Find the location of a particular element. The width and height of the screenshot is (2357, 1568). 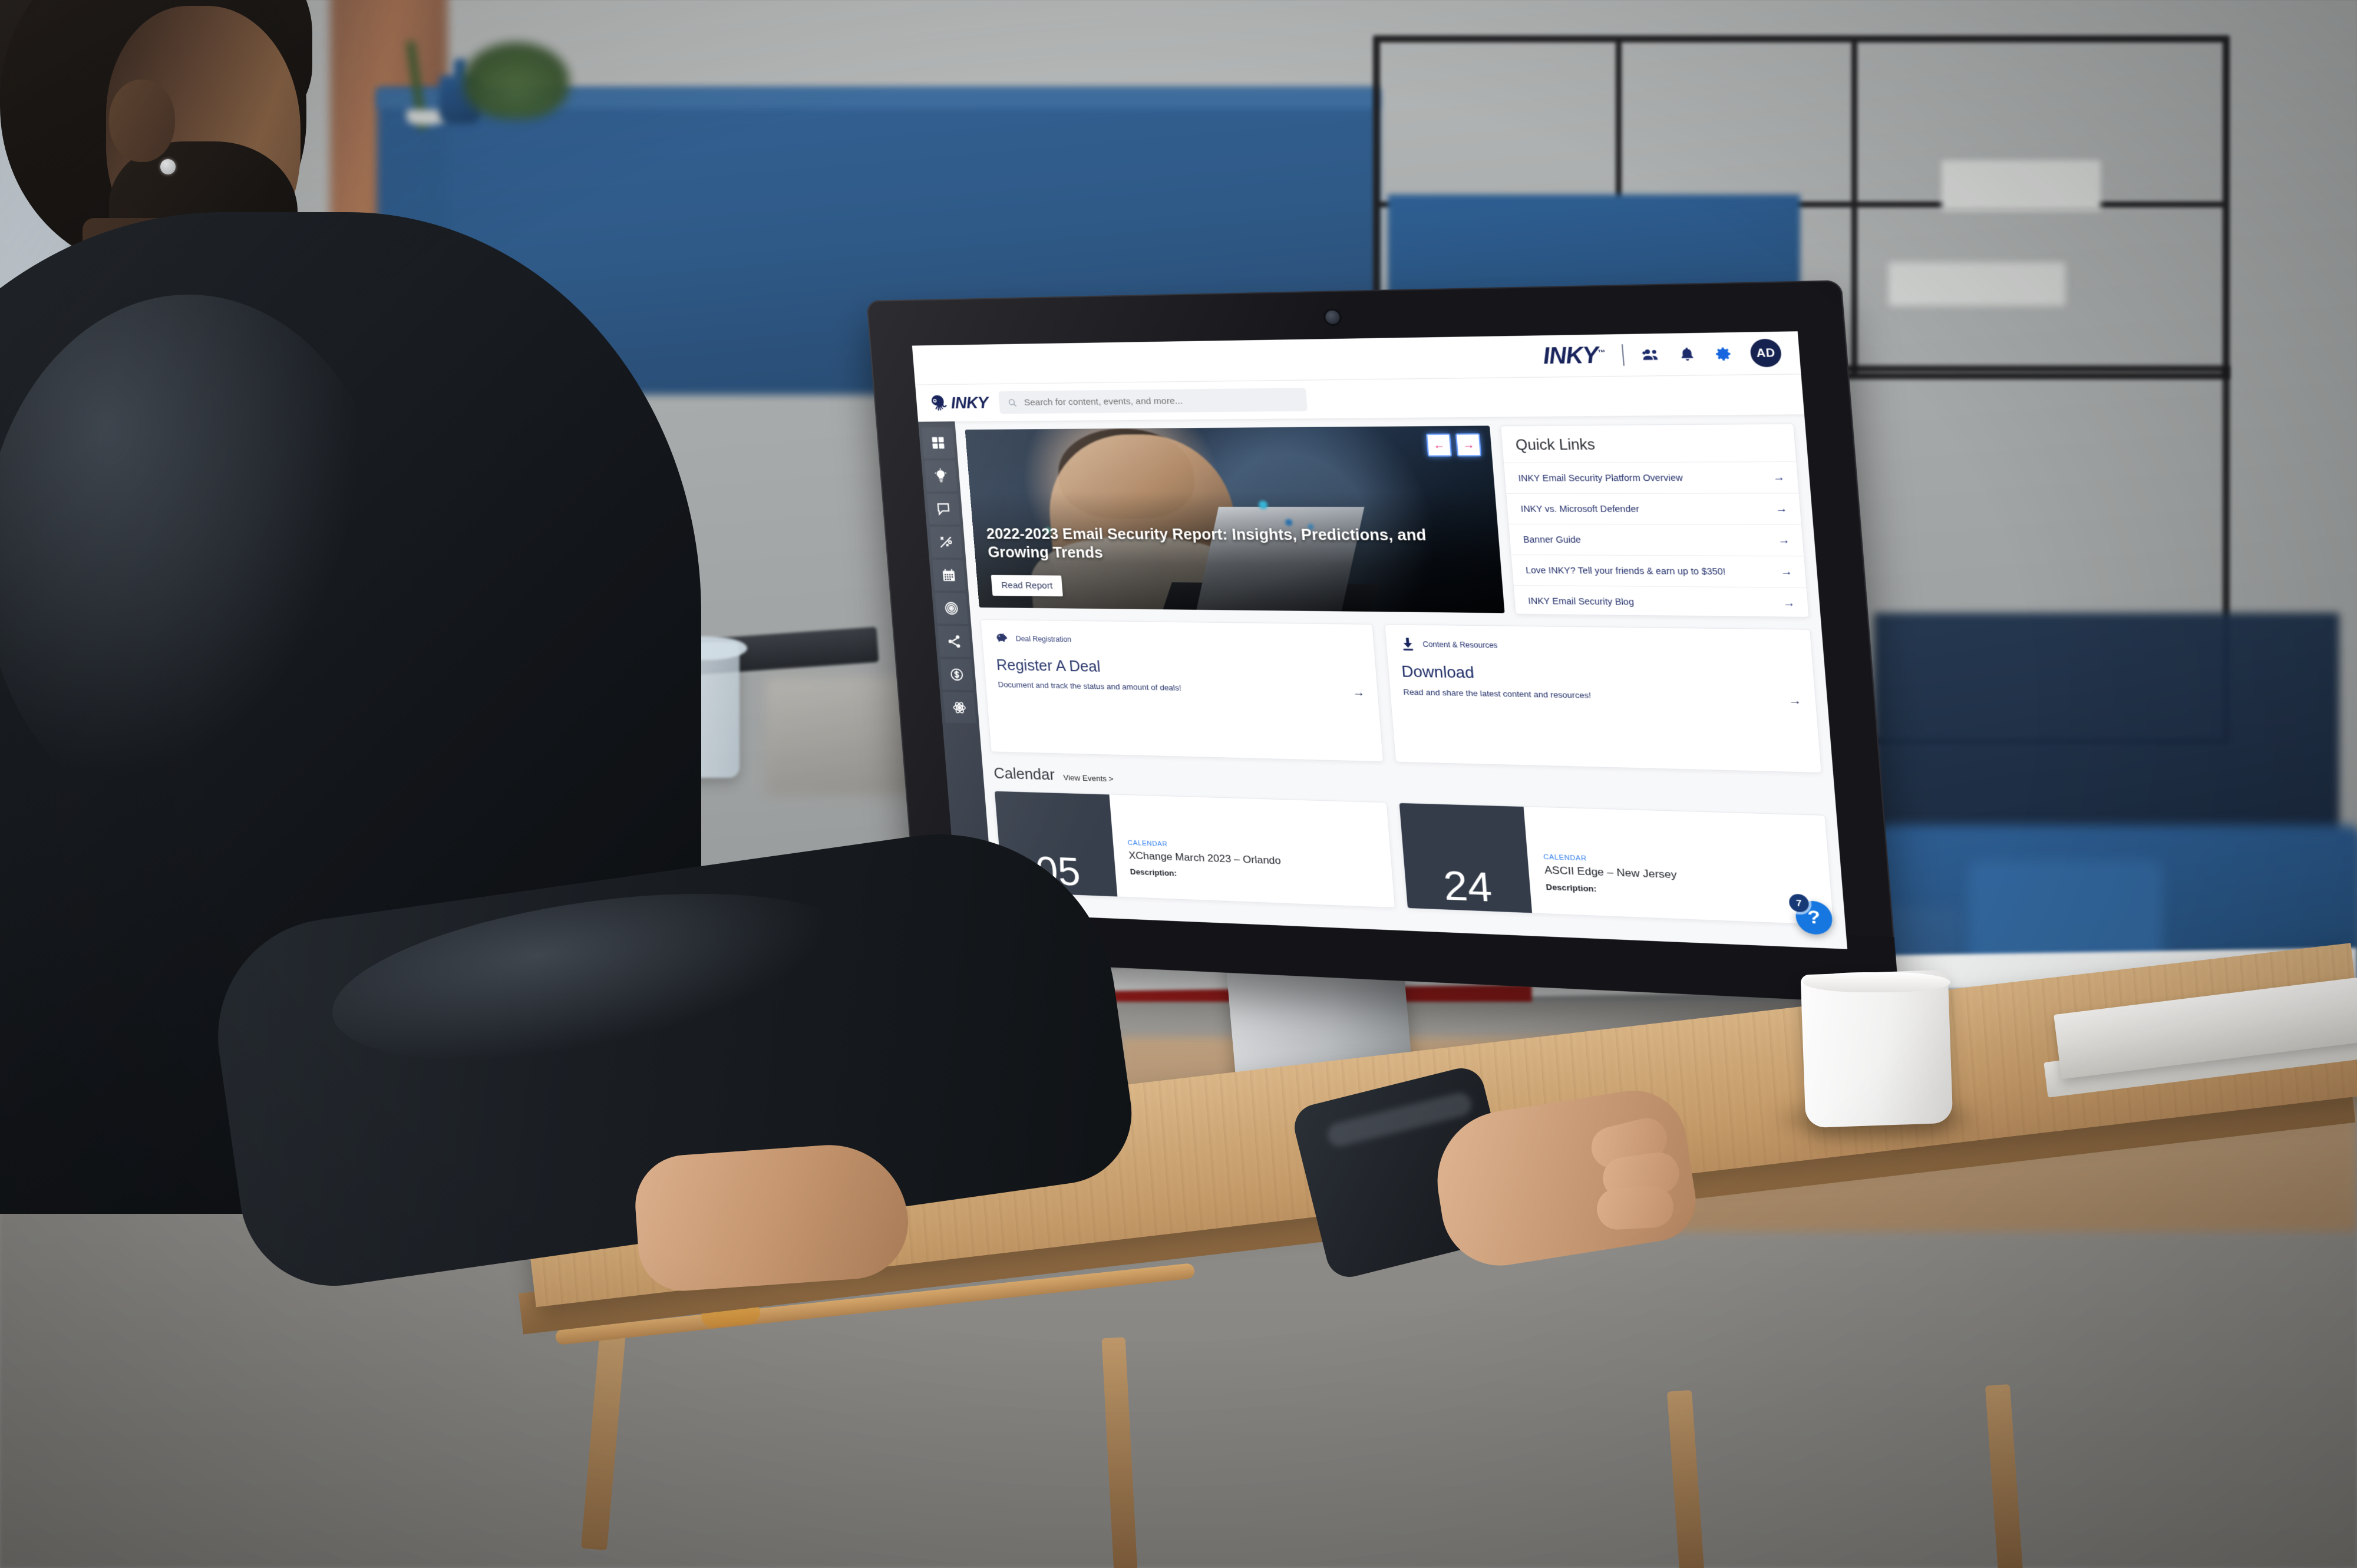

left-hand is located at coordinates (772, 1217).